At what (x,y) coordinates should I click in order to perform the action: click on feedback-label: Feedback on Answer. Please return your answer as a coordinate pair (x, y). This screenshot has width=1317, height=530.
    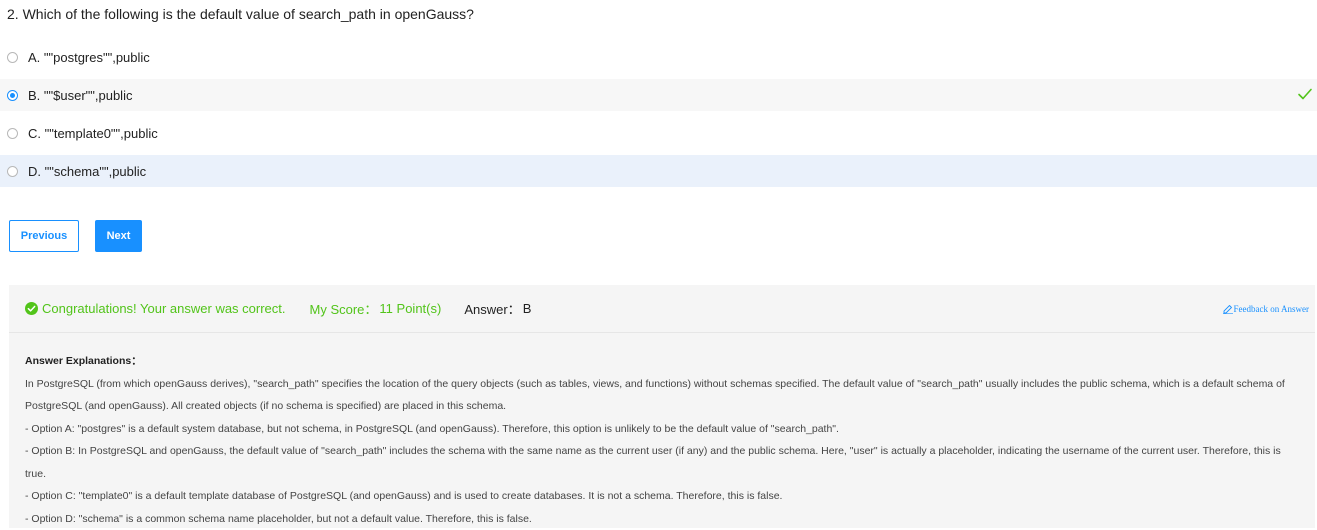
    Looking at the image, I should click on (1271, 309).